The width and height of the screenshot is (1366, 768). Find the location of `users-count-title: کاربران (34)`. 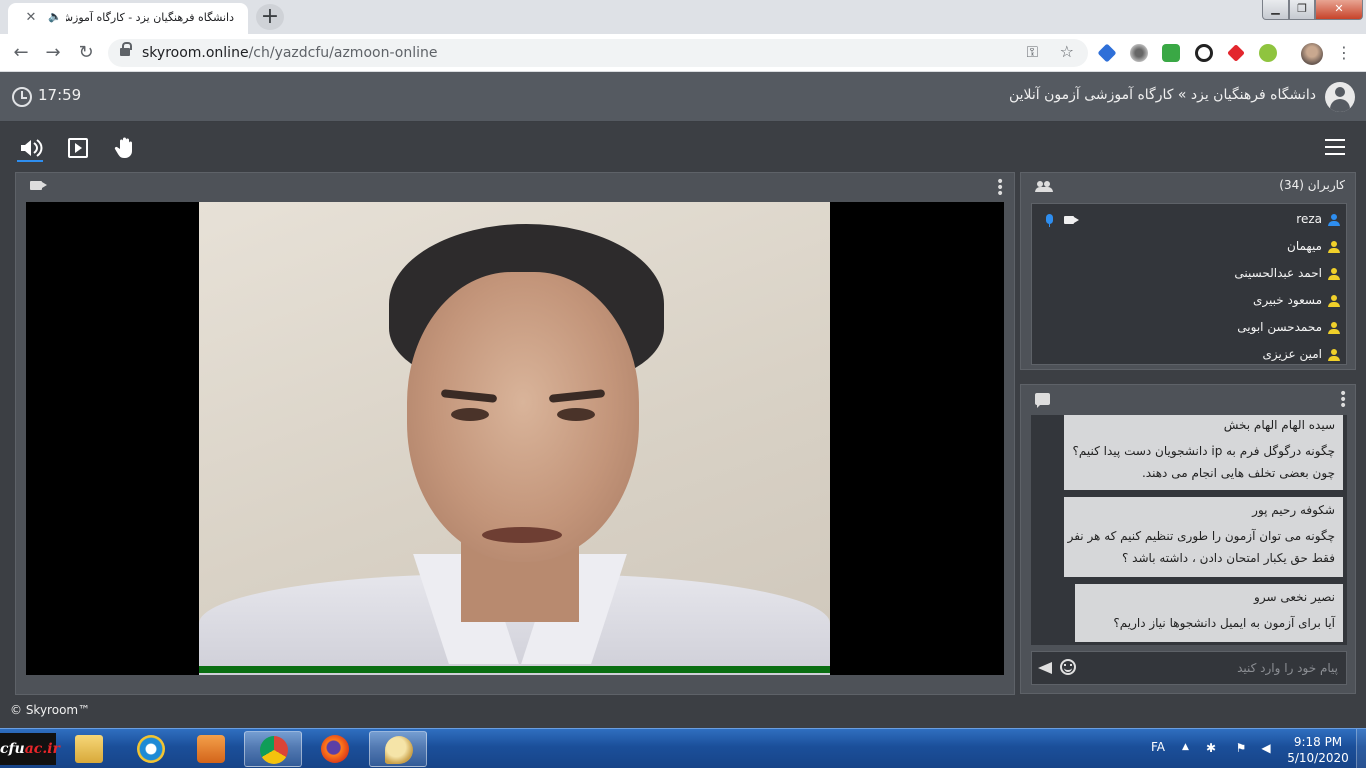

users-count-title: کاربران (34) is located at coordinates (1312, 185).